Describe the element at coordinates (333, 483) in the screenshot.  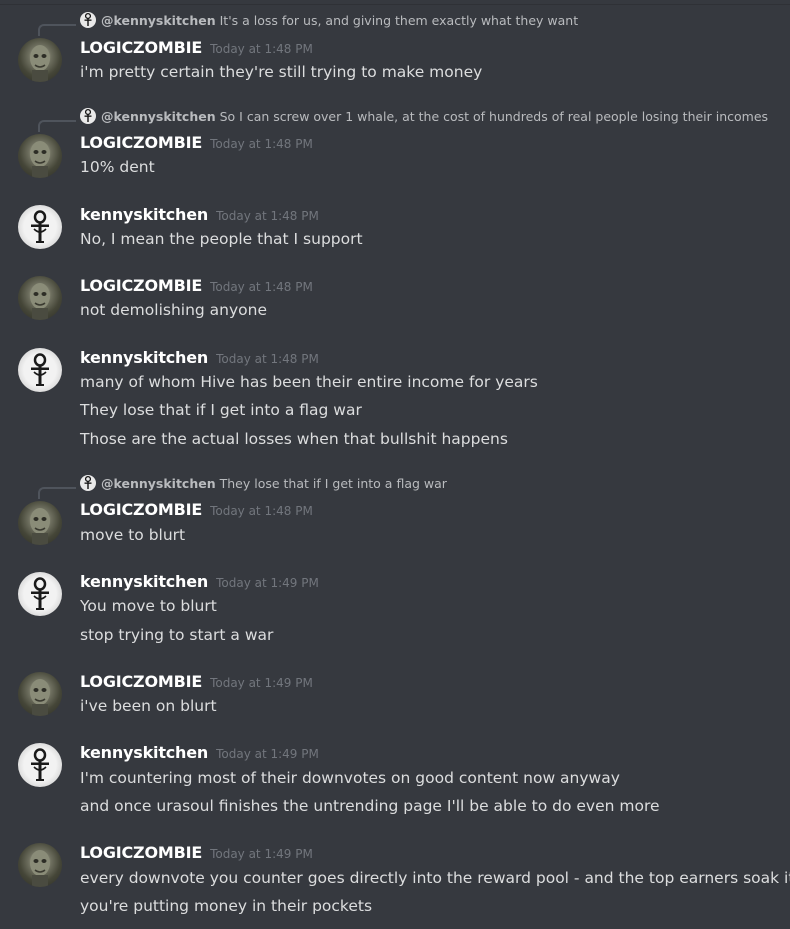
I see `reply-text: They lose that if I get into a flag war` at that location.